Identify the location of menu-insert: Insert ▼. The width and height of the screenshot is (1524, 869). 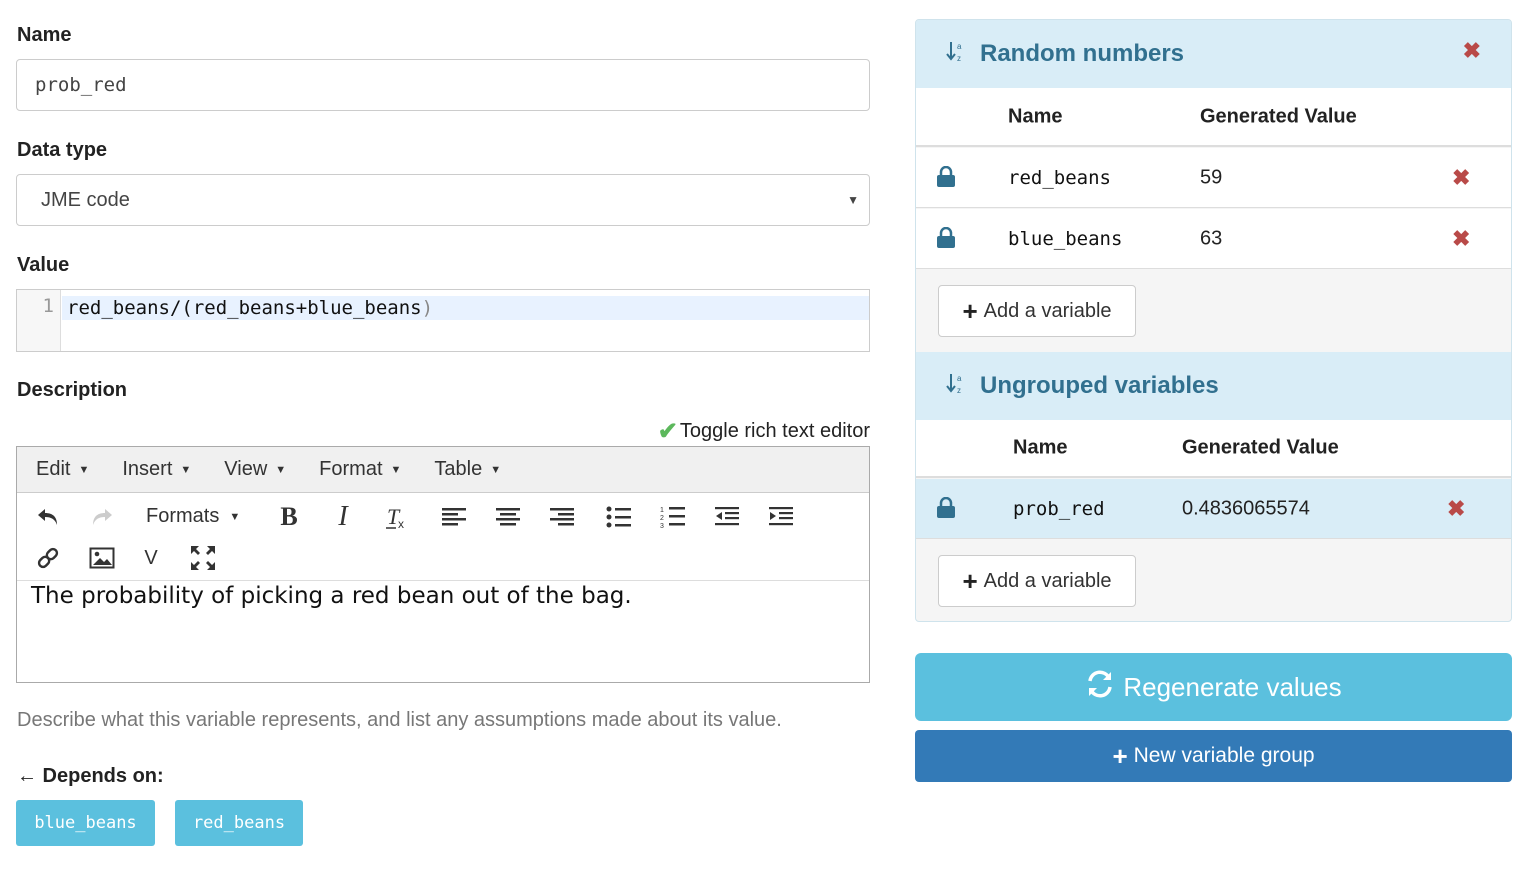
(156, 469).